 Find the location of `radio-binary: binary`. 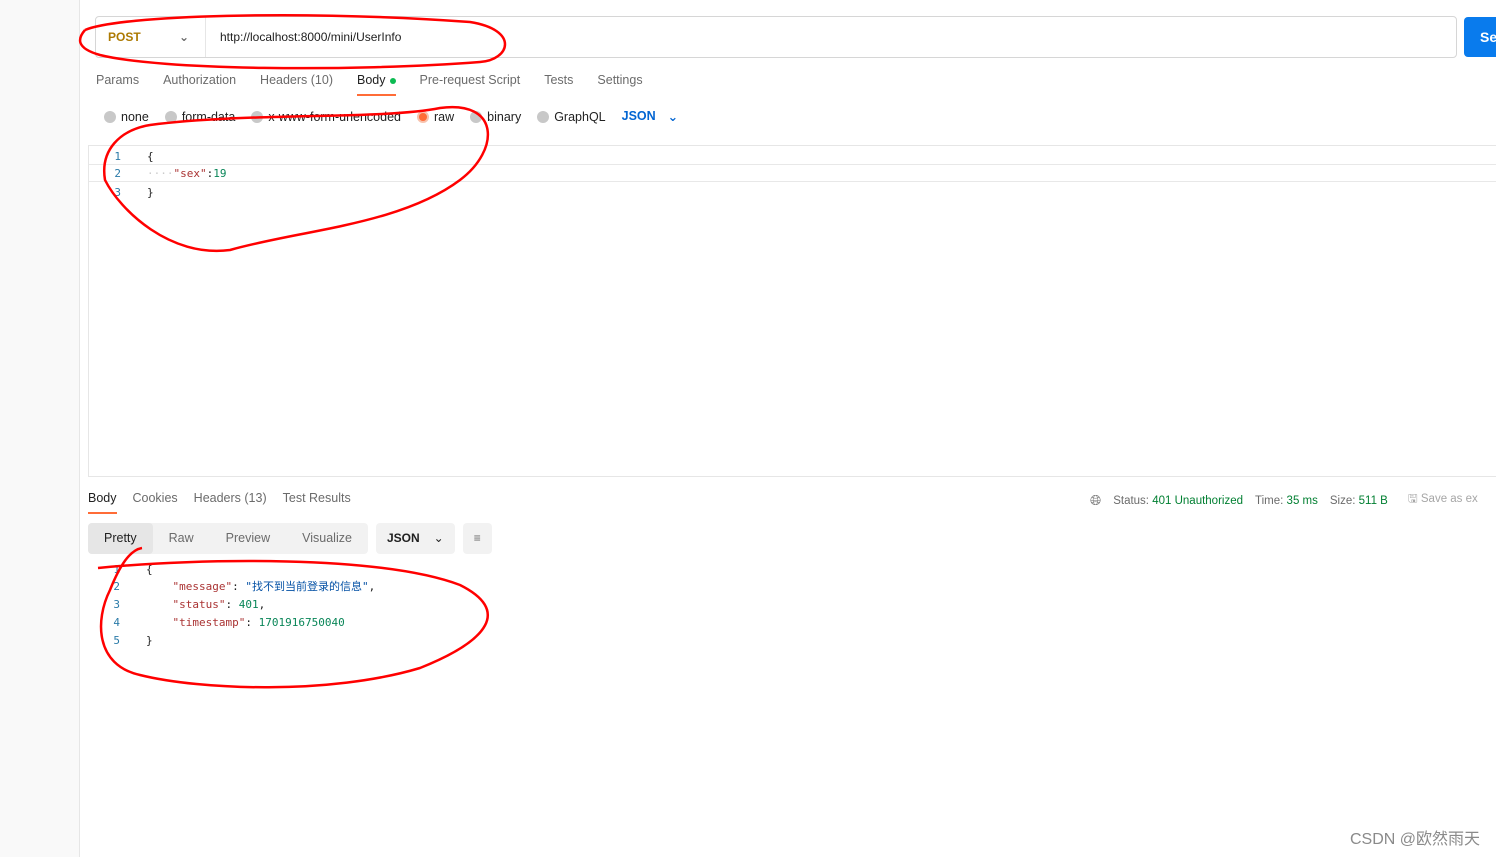

radio-binary: binary is located at coordinates (495, 117).